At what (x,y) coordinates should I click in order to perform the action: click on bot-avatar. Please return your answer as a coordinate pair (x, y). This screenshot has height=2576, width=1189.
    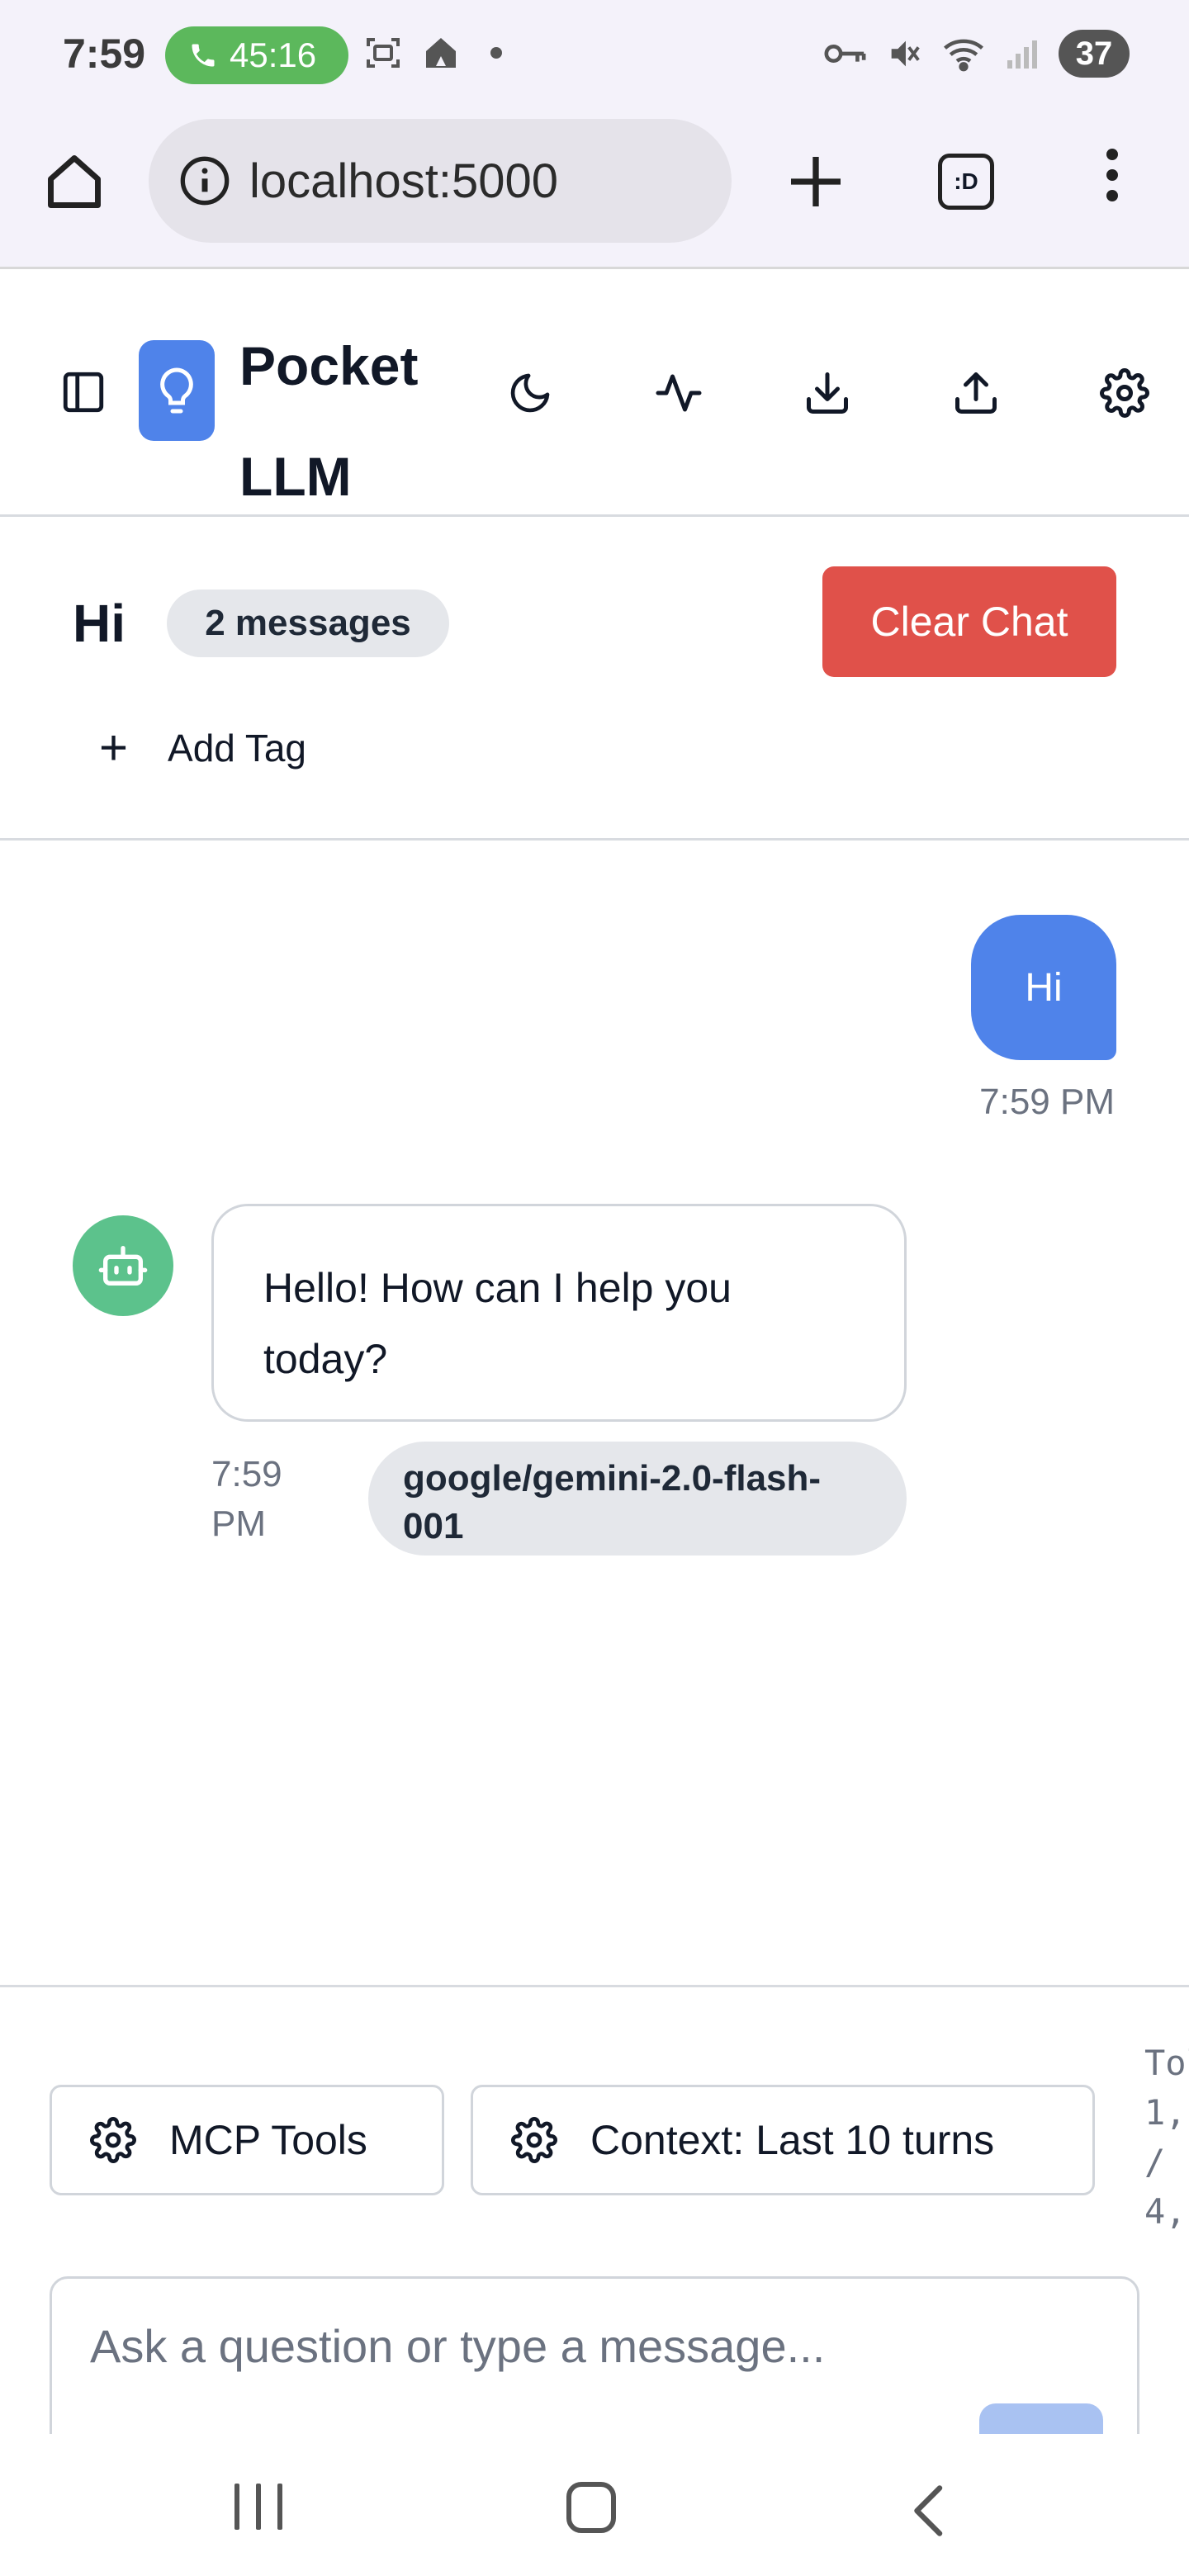
    Looking at the image, I should click on (123, 1265).